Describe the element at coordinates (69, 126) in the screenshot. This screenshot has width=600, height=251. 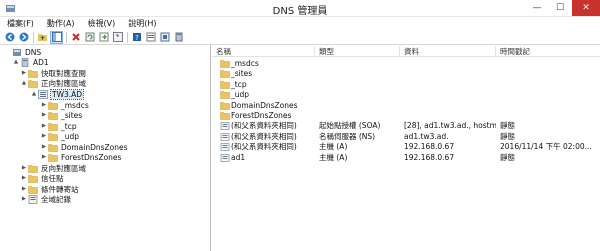
I see `tree-node-label: _tcp` at that location.